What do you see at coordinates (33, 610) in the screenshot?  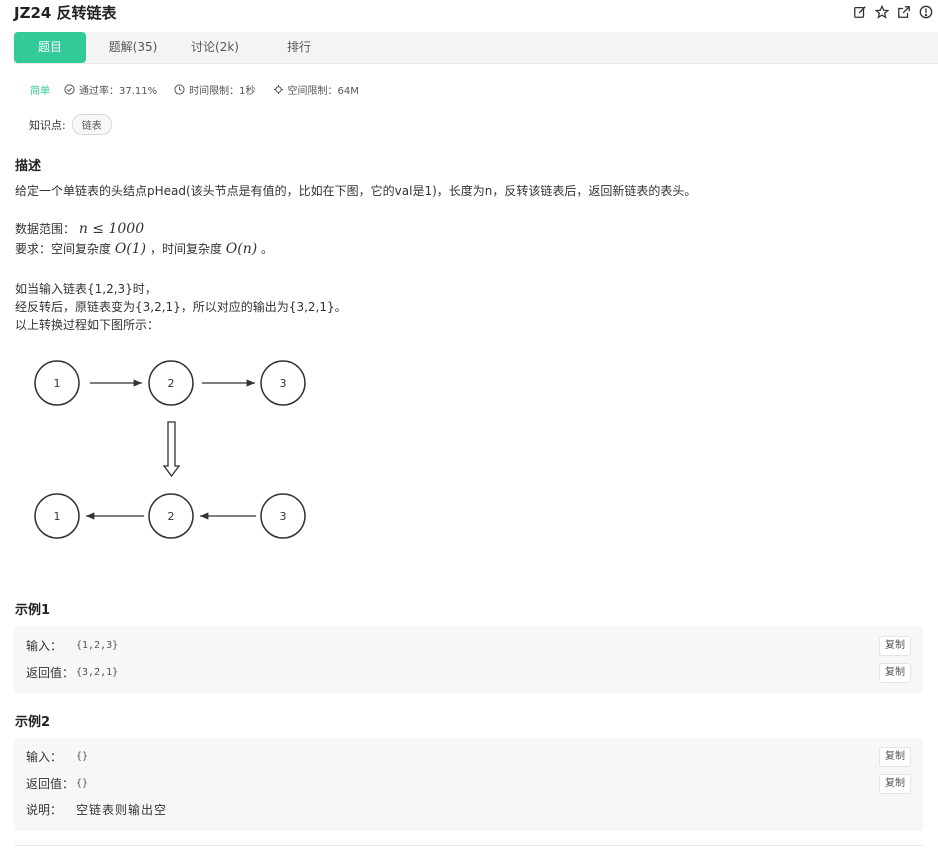 I see `example1-heading: 示例1` at bounding box center [33, 610].